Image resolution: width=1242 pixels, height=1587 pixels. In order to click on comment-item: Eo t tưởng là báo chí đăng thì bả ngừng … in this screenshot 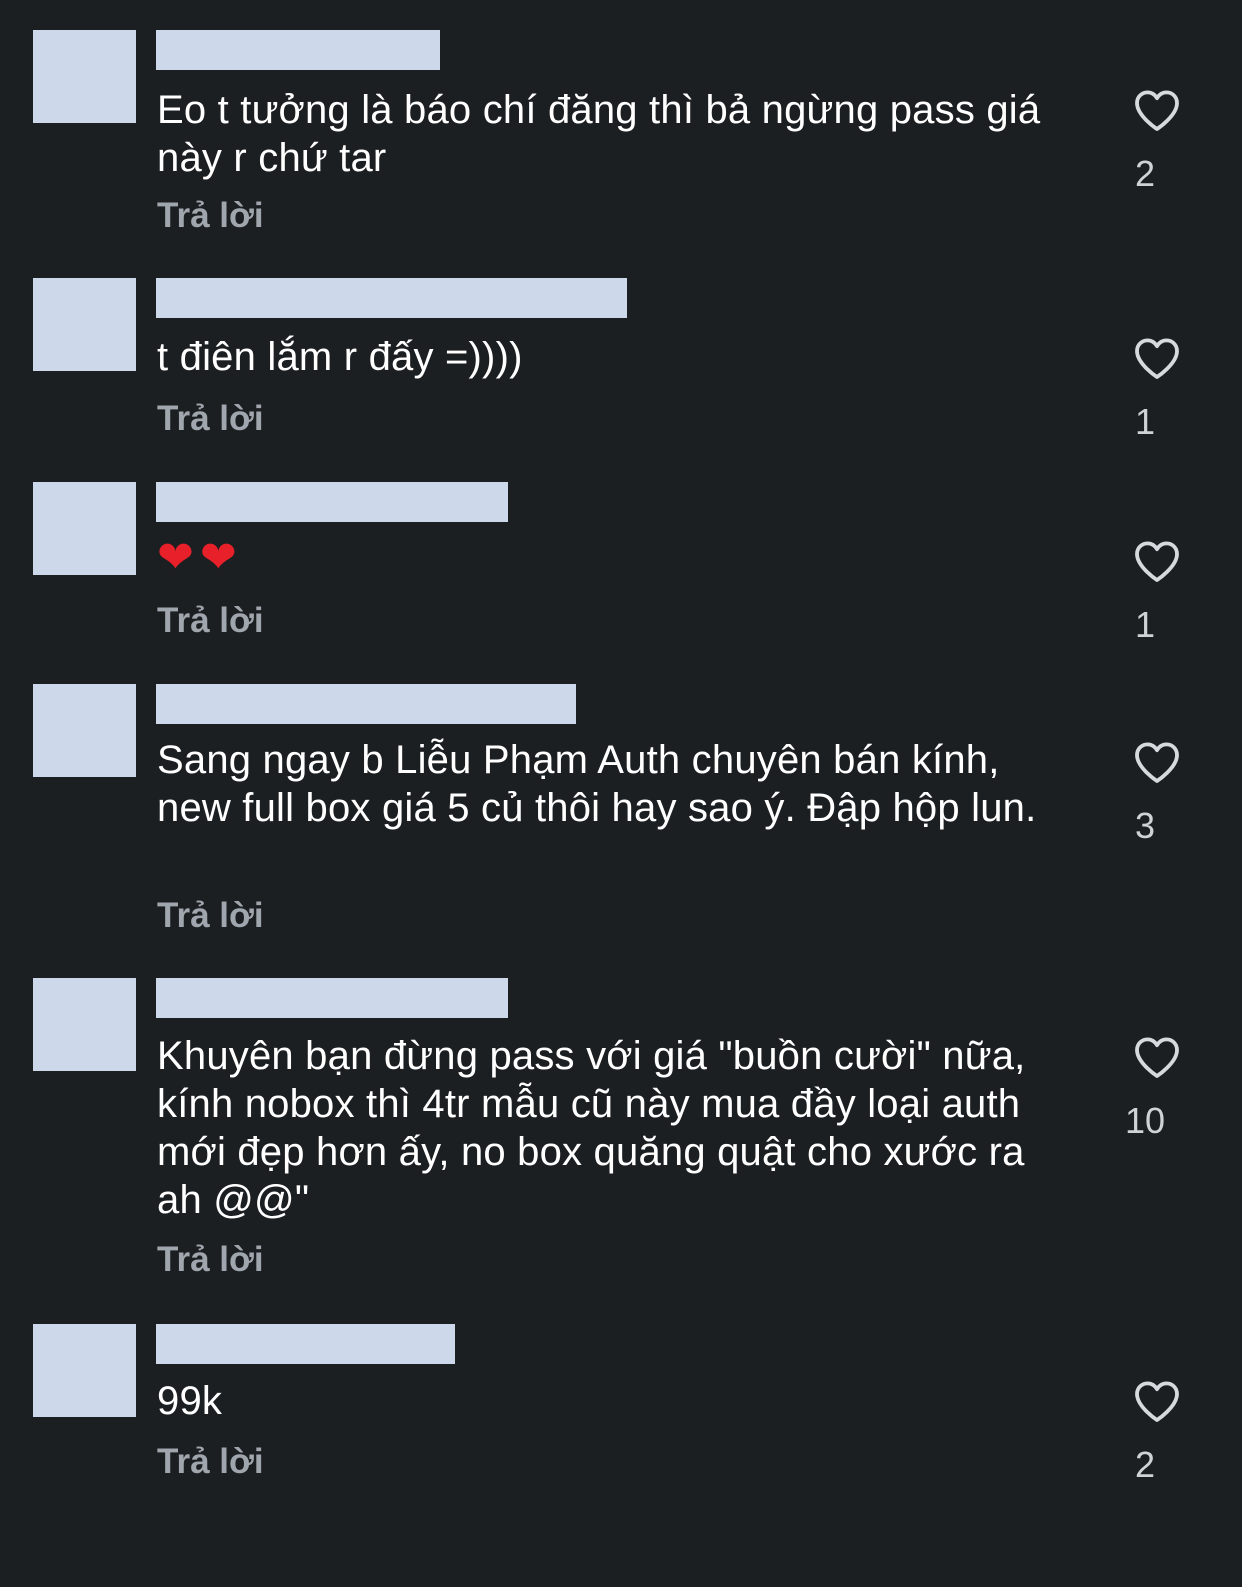, I will do `click(621, 140)`.